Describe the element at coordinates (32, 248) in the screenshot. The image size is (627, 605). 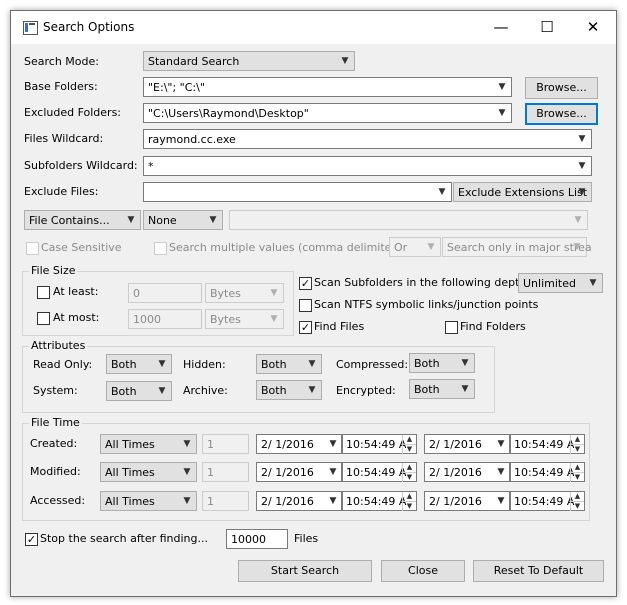
I see `case-sensitive-checkbox` at that location.